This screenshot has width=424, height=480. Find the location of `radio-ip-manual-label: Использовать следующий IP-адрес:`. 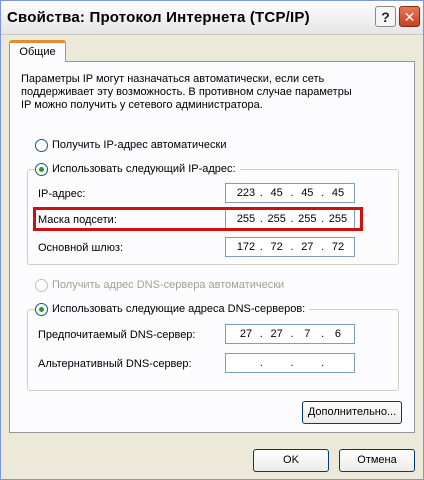

radio-ip-manual-label: Использовать следующий IP-адрес: is located at coordinates (144, 169).